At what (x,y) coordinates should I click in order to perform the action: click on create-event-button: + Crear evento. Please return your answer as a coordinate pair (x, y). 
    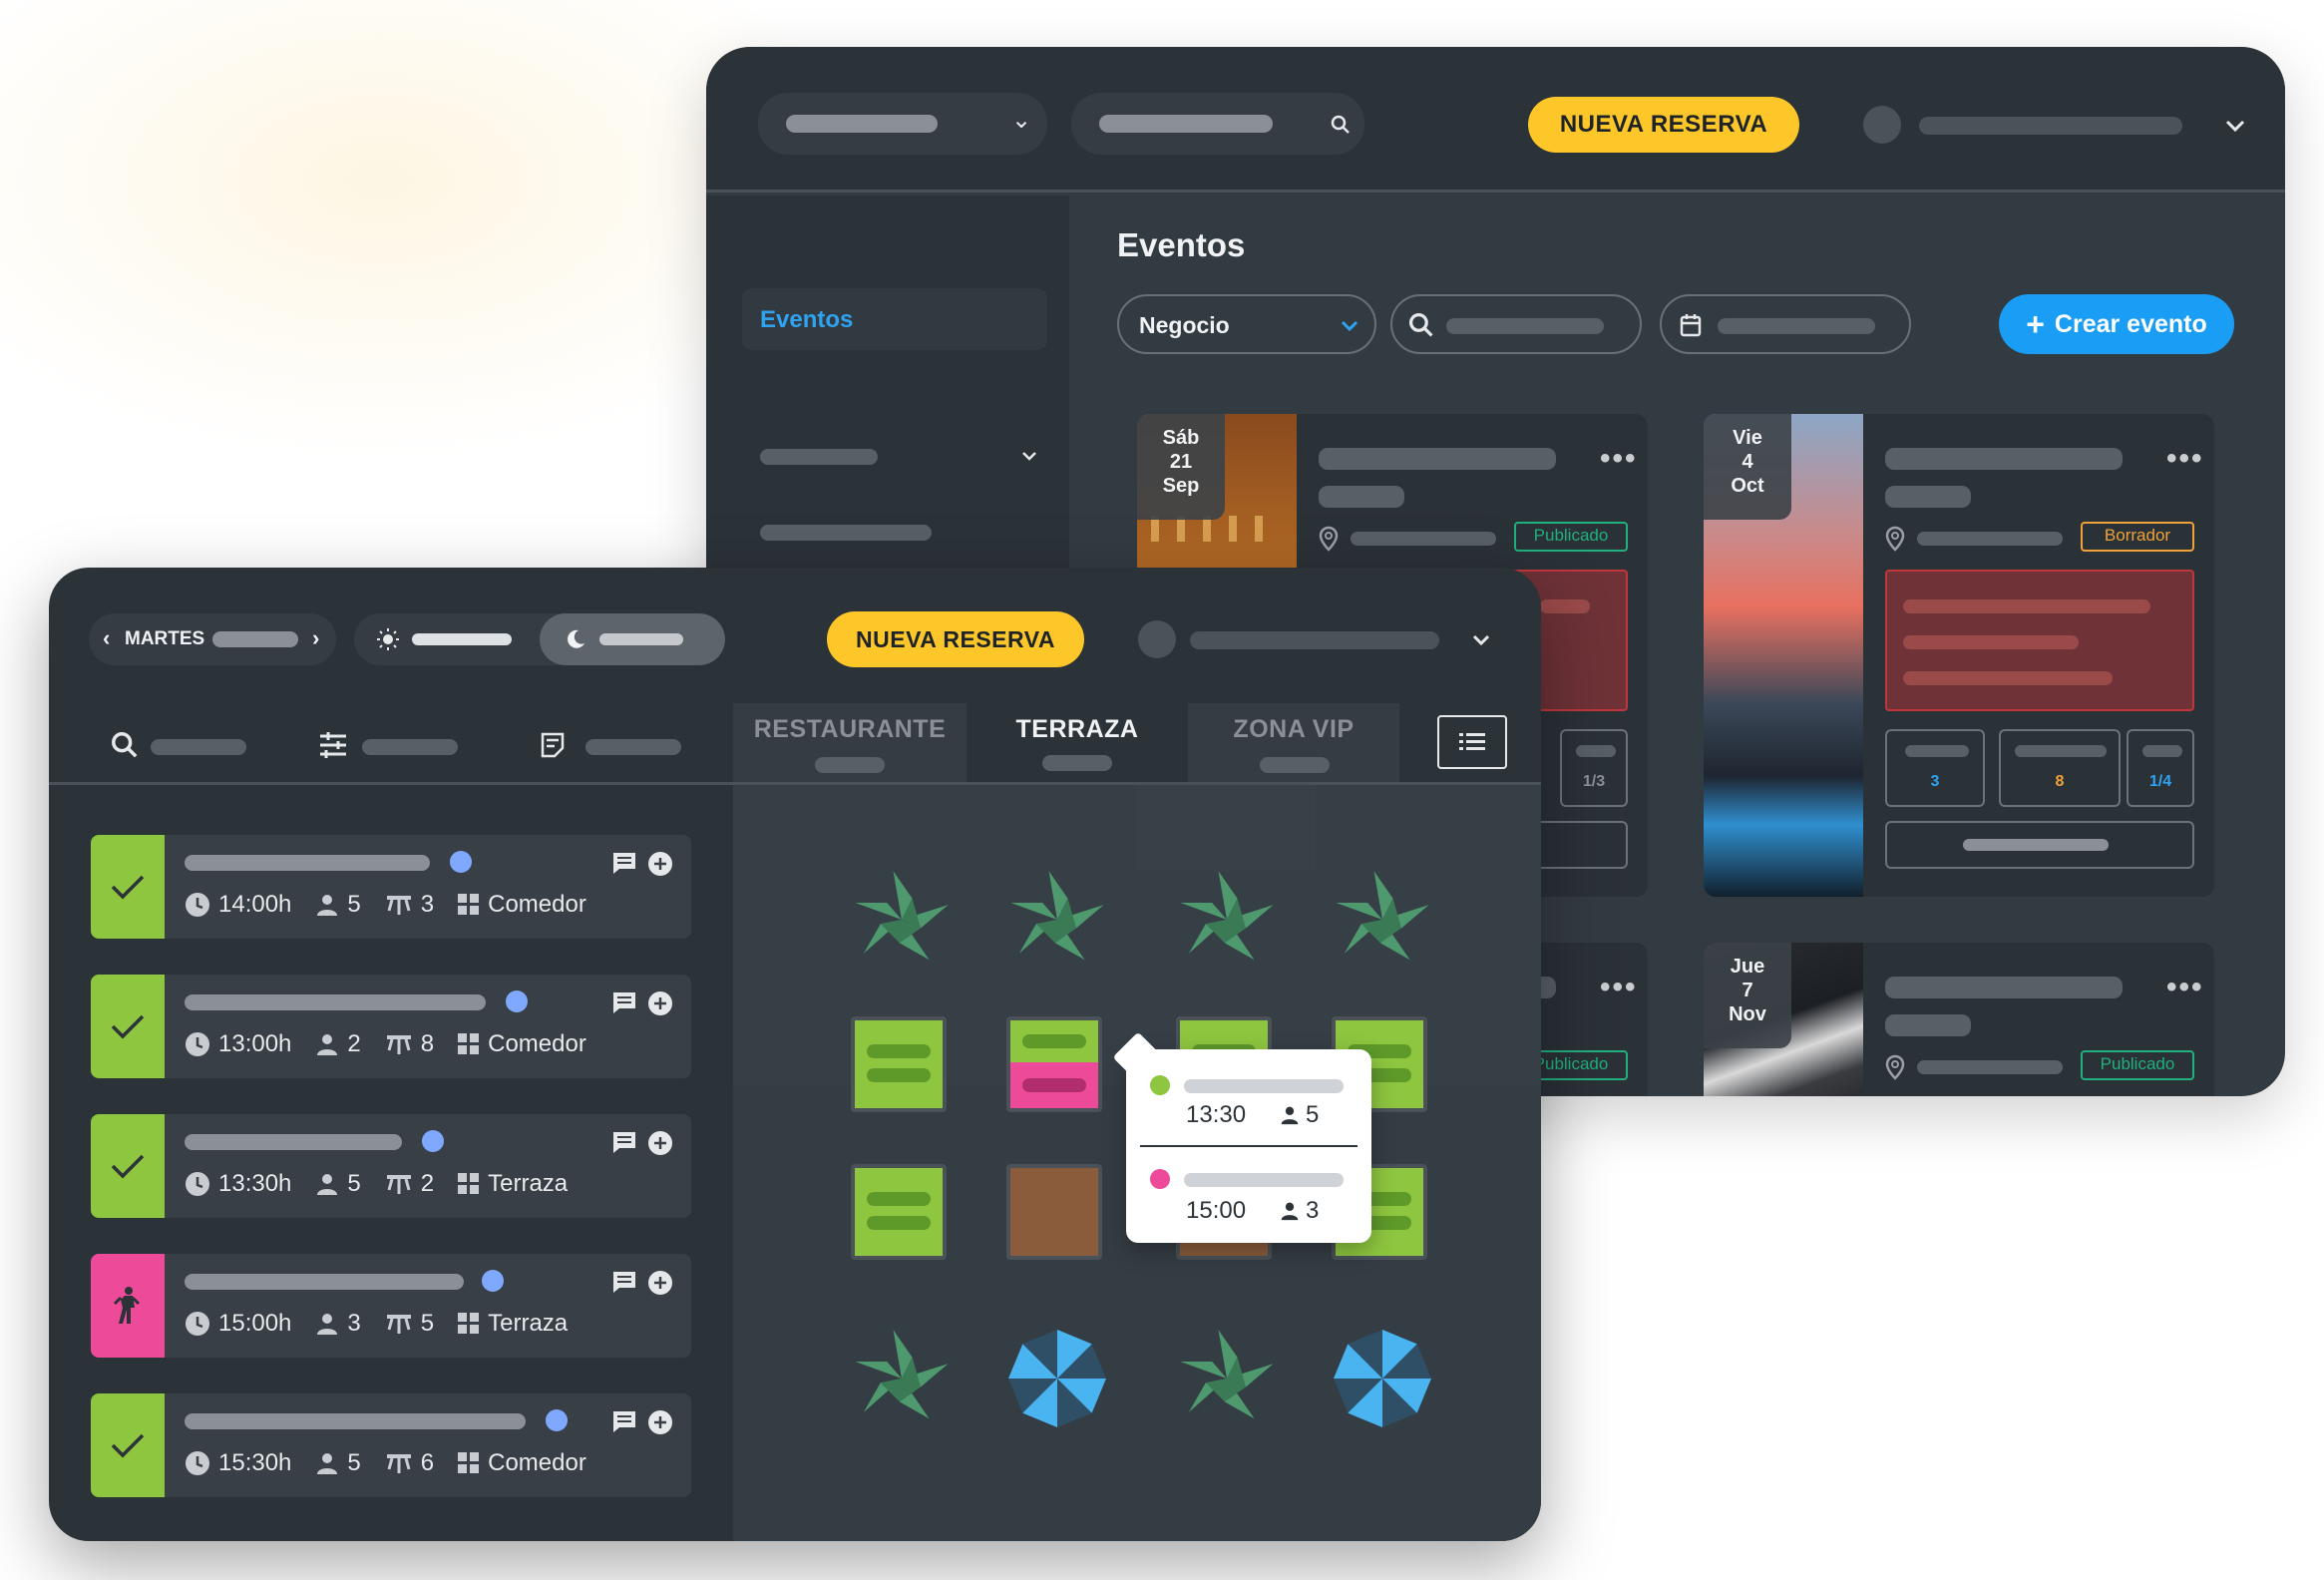
    Looking at the image, I should click on (2116, 324).